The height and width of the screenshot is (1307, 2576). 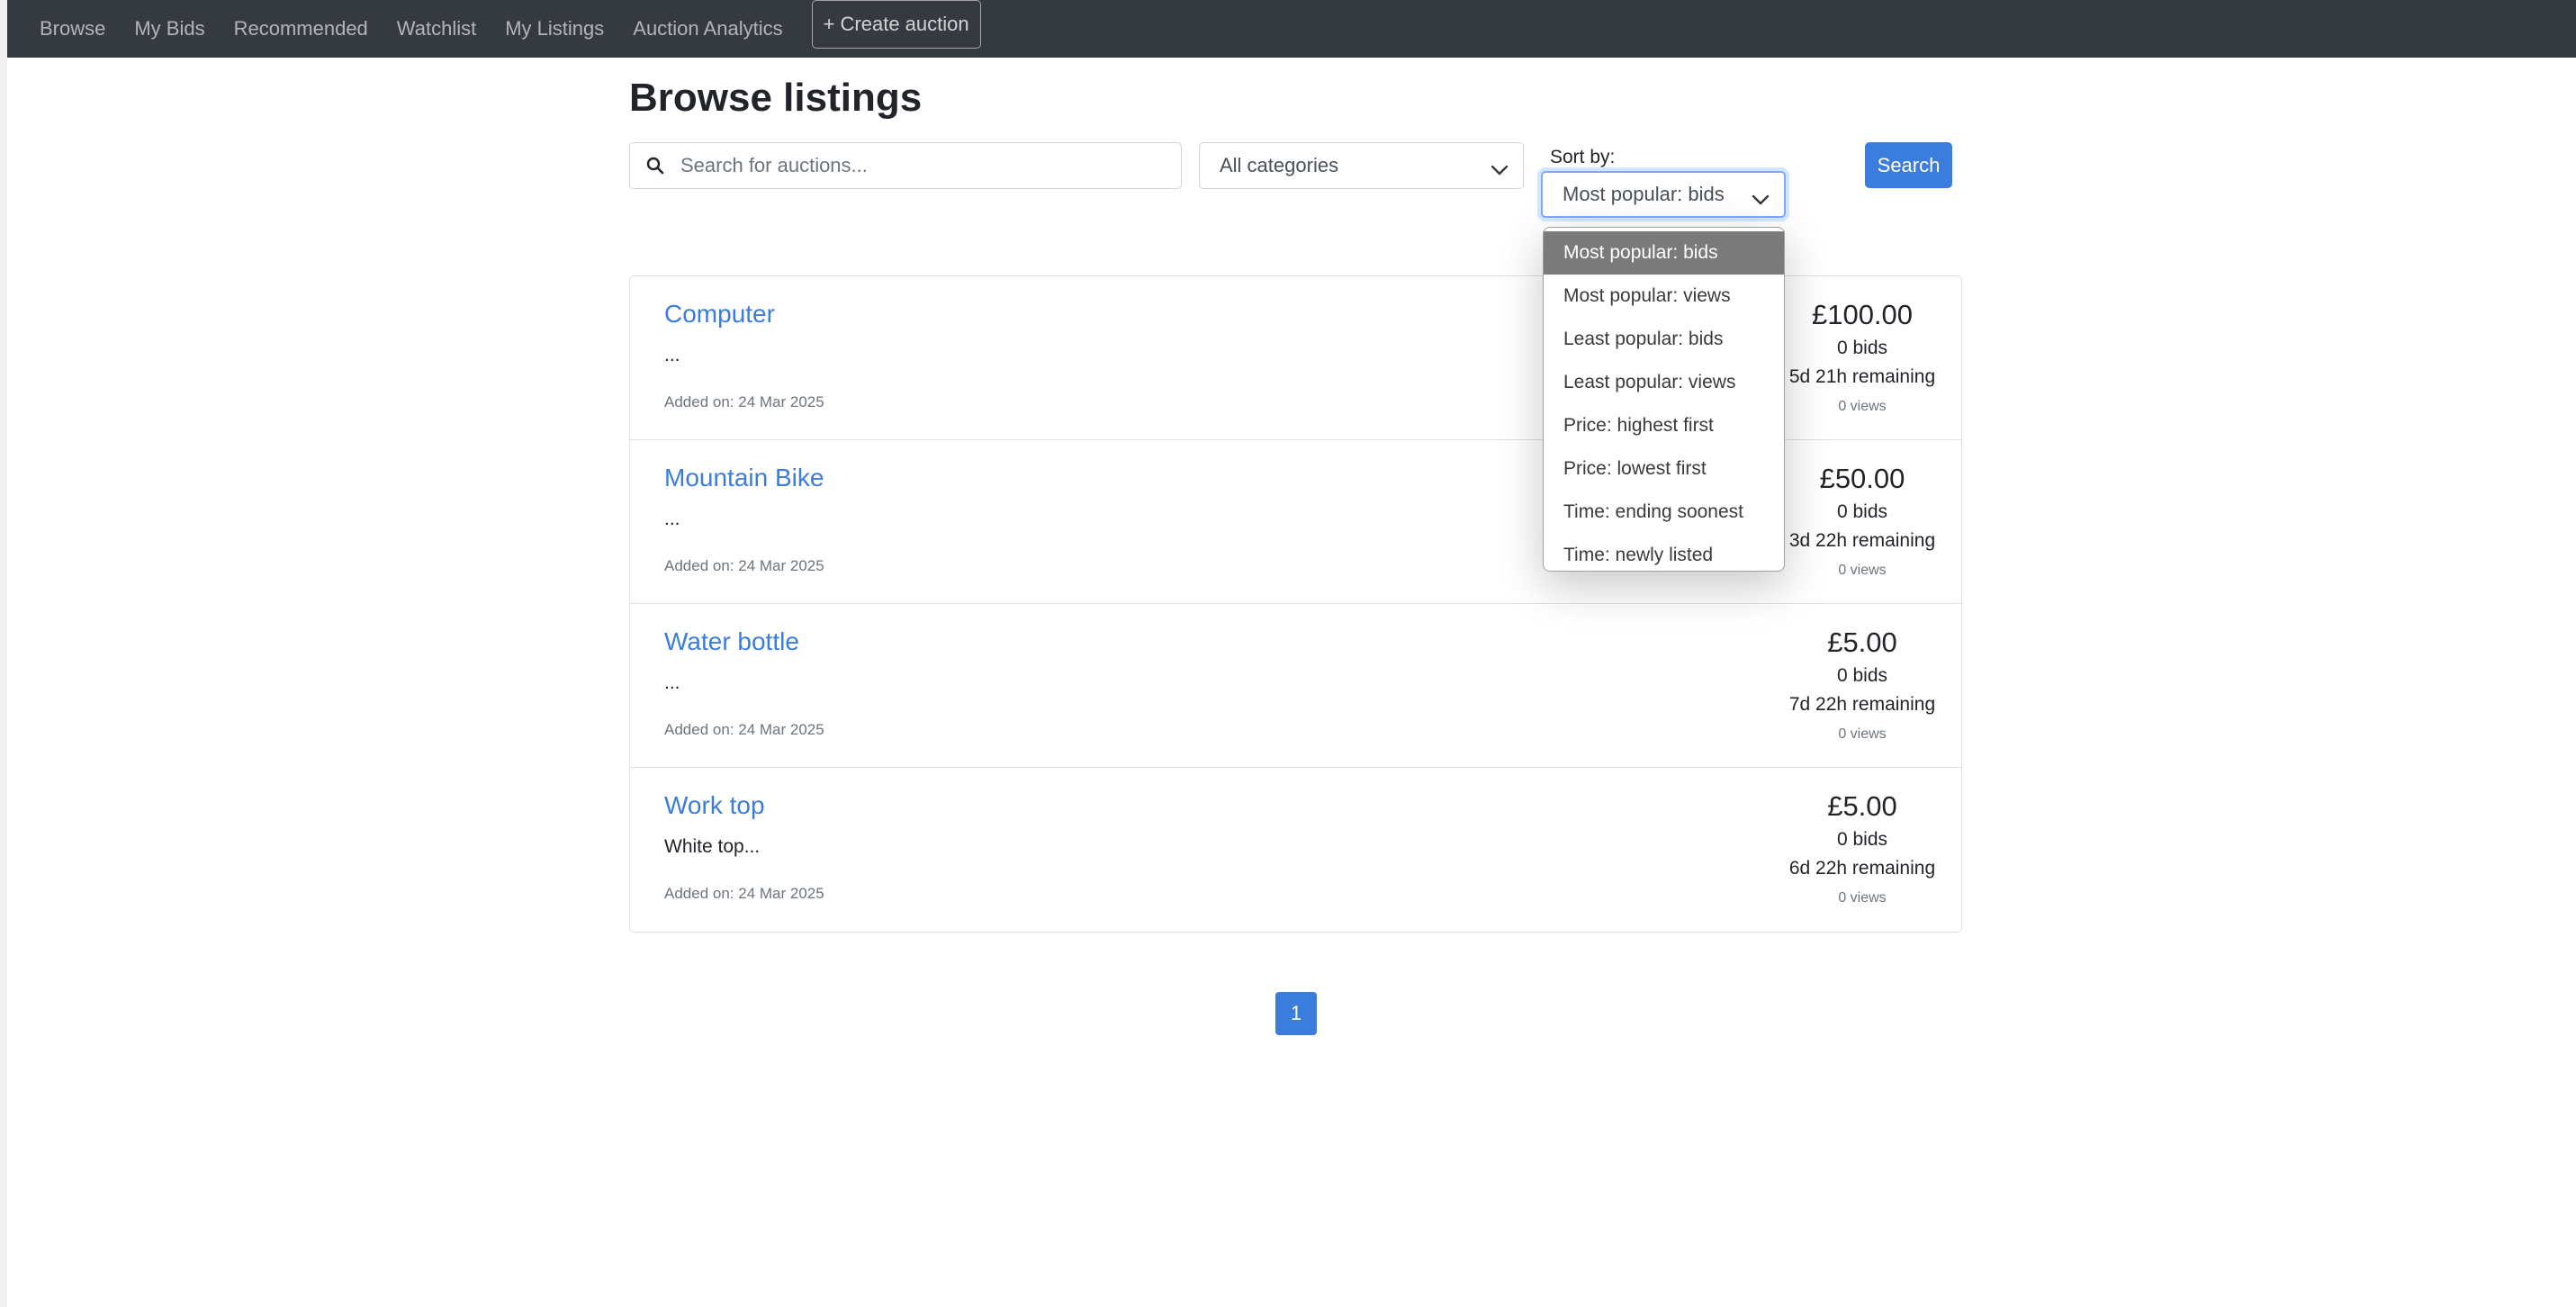 What do you see at coordinates (436, 29) in the screenshot?
I see `nav-watchlist: Watchlist` at bounding box center [436, 29].